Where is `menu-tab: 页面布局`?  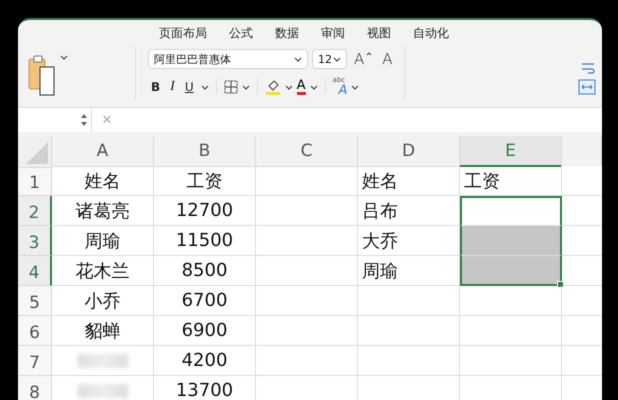 menu-tab: 页面布局 is located at coordinates (183, 33).